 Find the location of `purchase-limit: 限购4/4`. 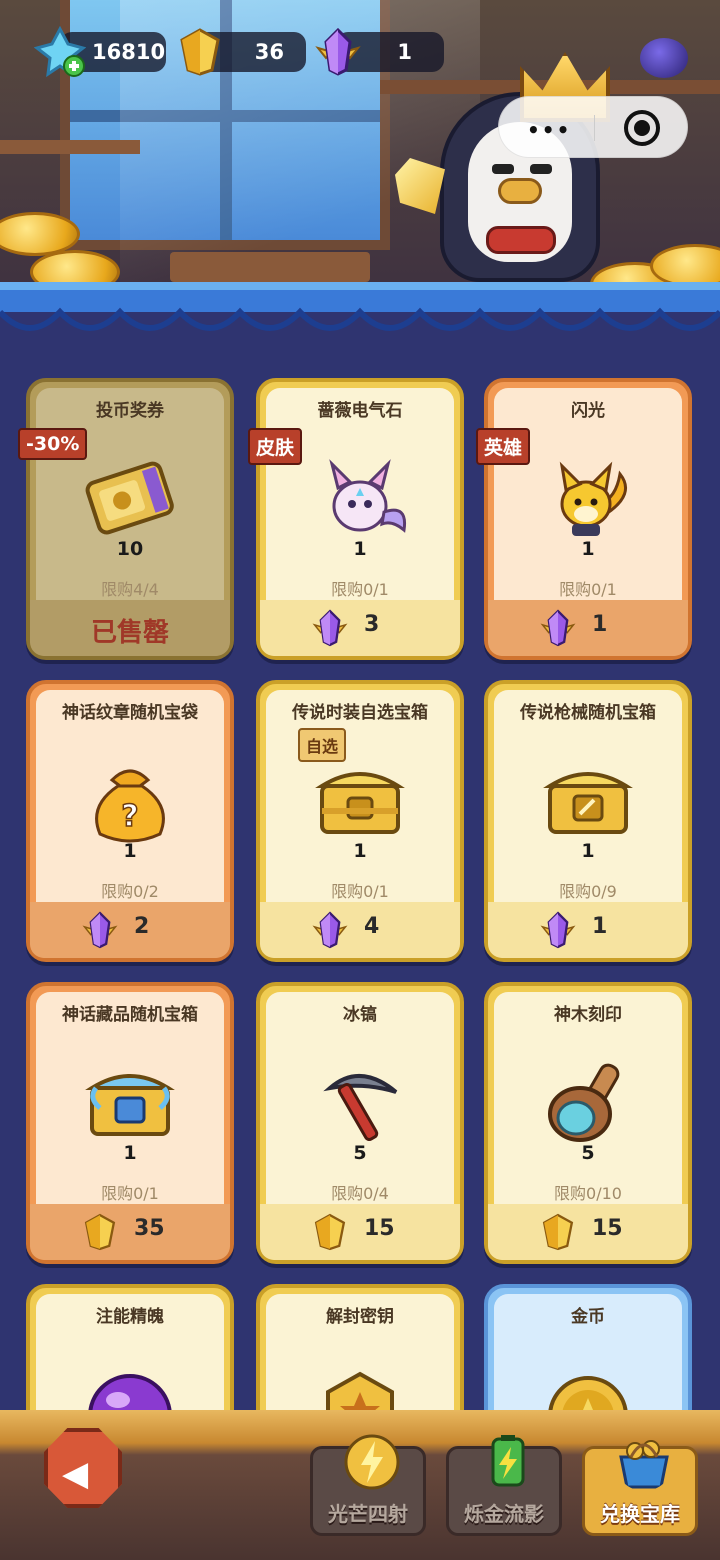

purchase-limit: 限购4/4 is located at coordinates (130, 589).